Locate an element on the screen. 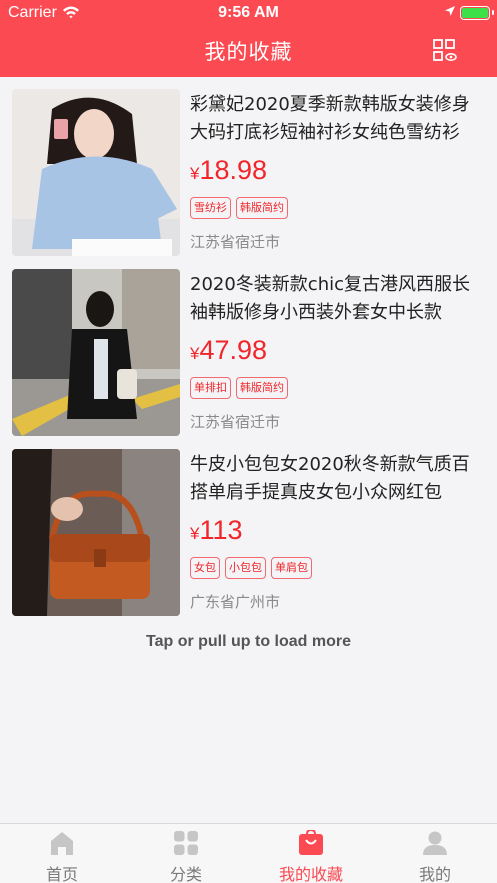 This screenshot has width=497, height=883. product-tags: 女包 小包包 单肩包 is located at coordinates (253, 569).